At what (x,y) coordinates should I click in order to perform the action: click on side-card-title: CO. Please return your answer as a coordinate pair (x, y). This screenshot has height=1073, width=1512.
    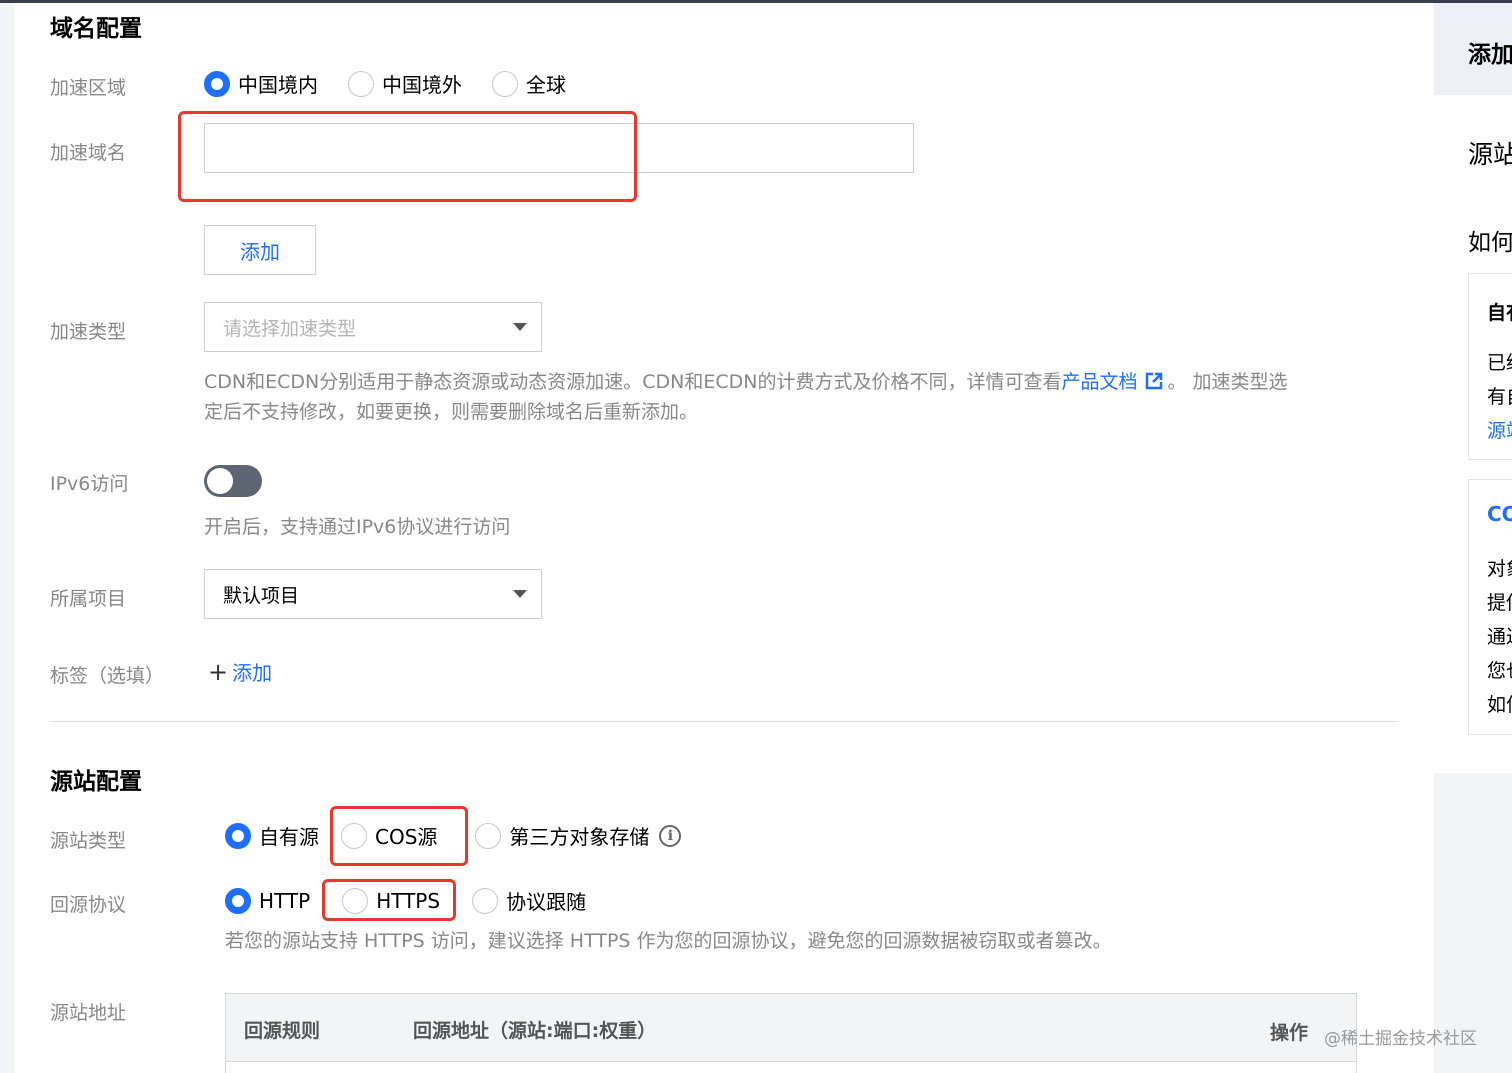
    Looking at the image, I should click on (1499, 514).